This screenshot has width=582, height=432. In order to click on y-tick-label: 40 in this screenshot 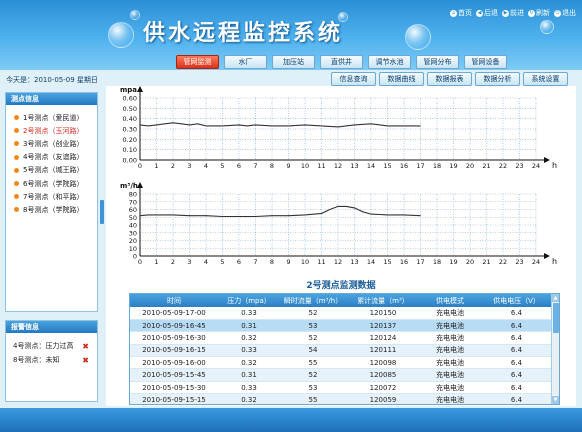, I will do `click(133, 226)`.